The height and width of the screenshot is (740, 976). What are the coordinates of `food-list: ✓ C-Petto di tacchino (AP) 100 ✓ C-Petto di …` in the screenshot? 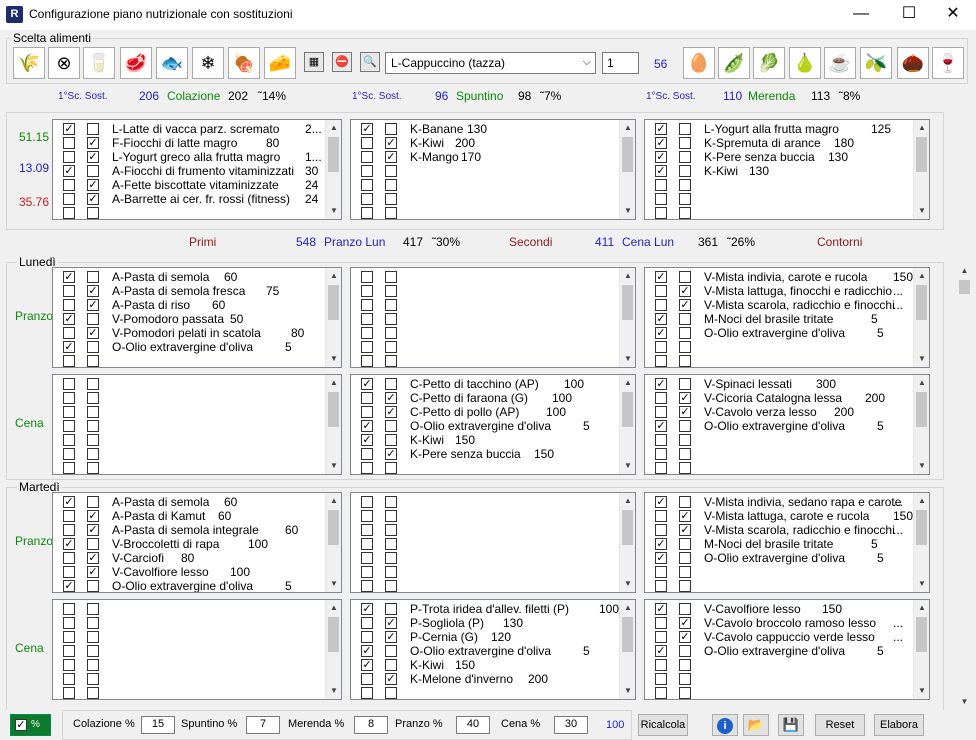 It's located at (493, 424).